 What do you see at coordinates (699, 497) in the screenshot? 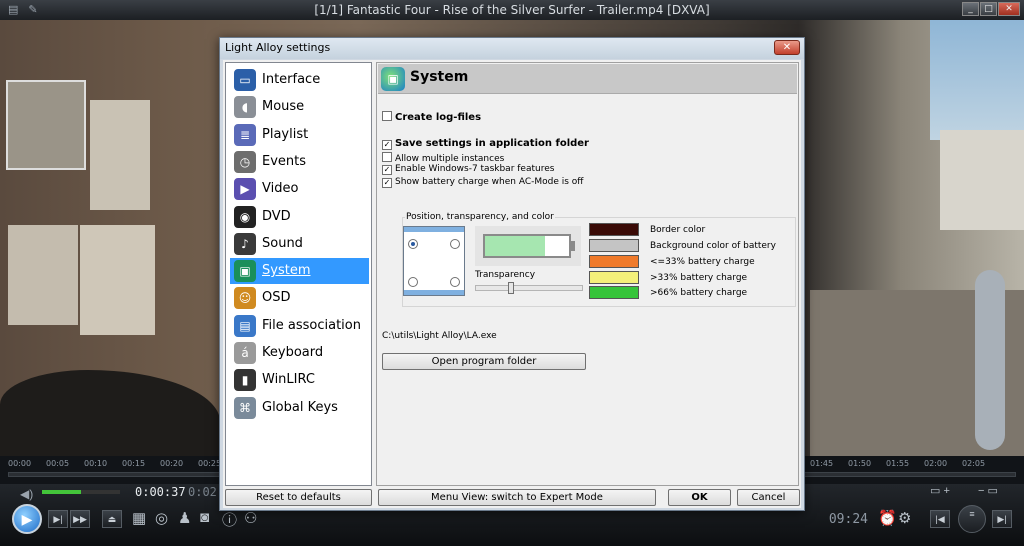
I see `ok-button: OK` at bounding box center [699, 497].